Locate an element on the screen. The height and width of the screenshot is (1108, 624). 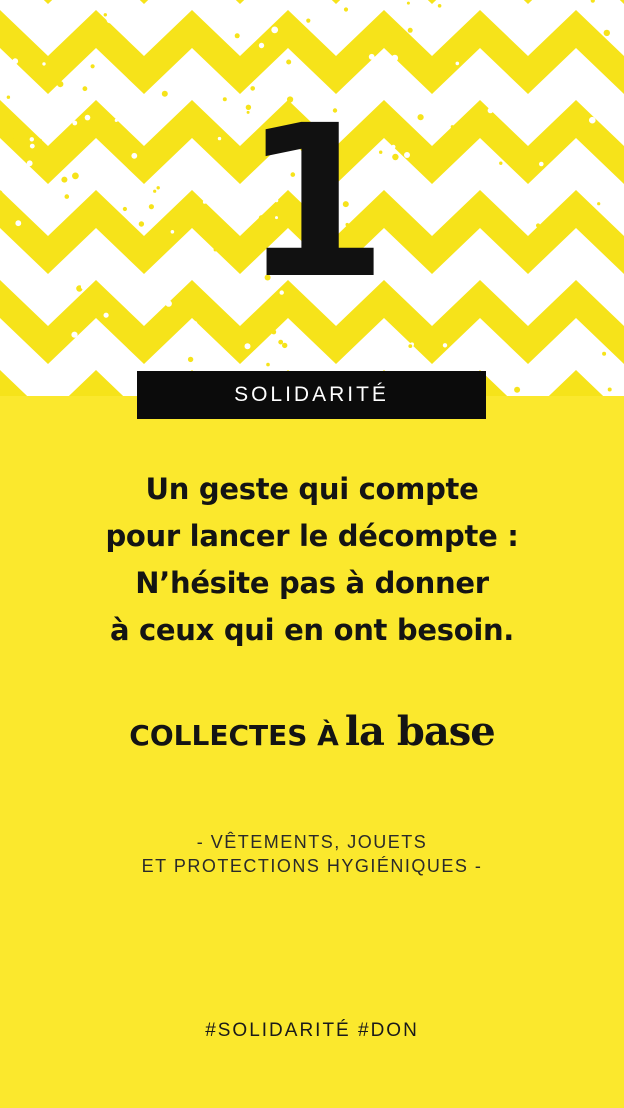
items-line: - VÊTEMENTS, JOUETS is located at coordinates (312, 842).